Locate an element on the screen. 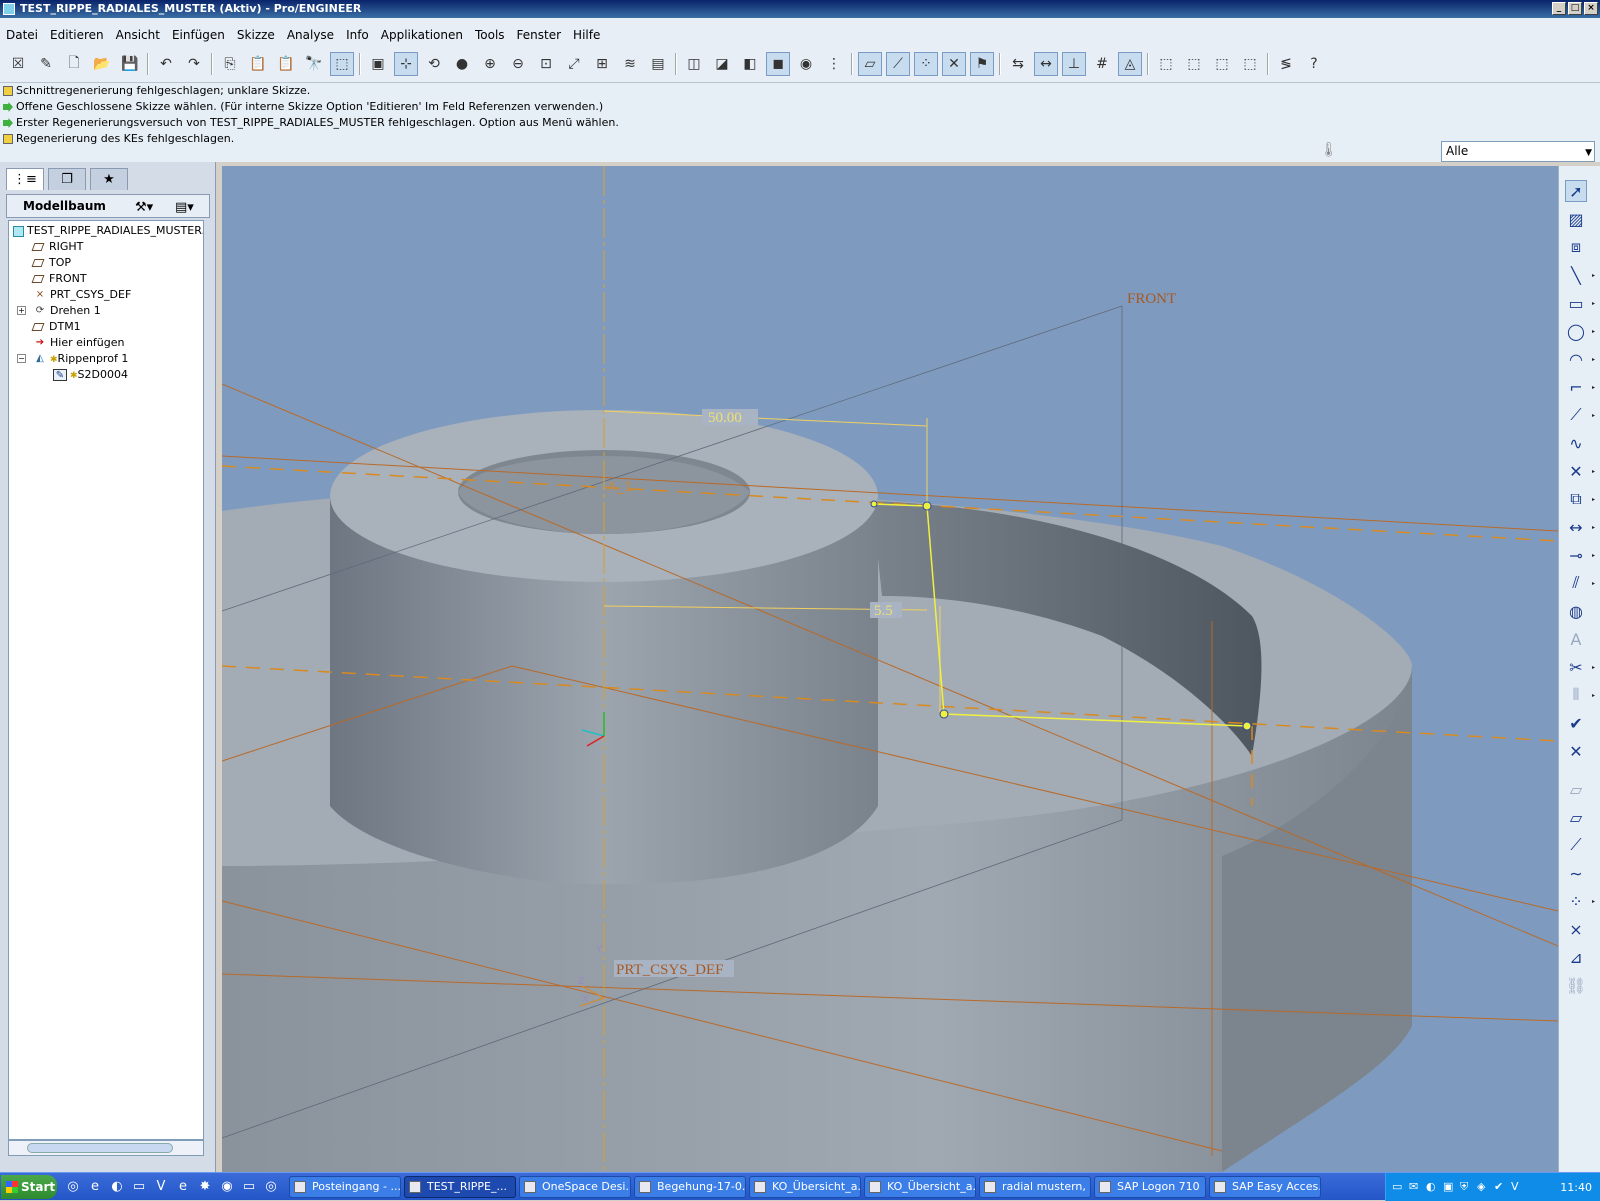 Image resolution: width=1600 pixels, height=1201 pixels. open-ends-icon: ⬚ is located at coordinates (1222, 64).